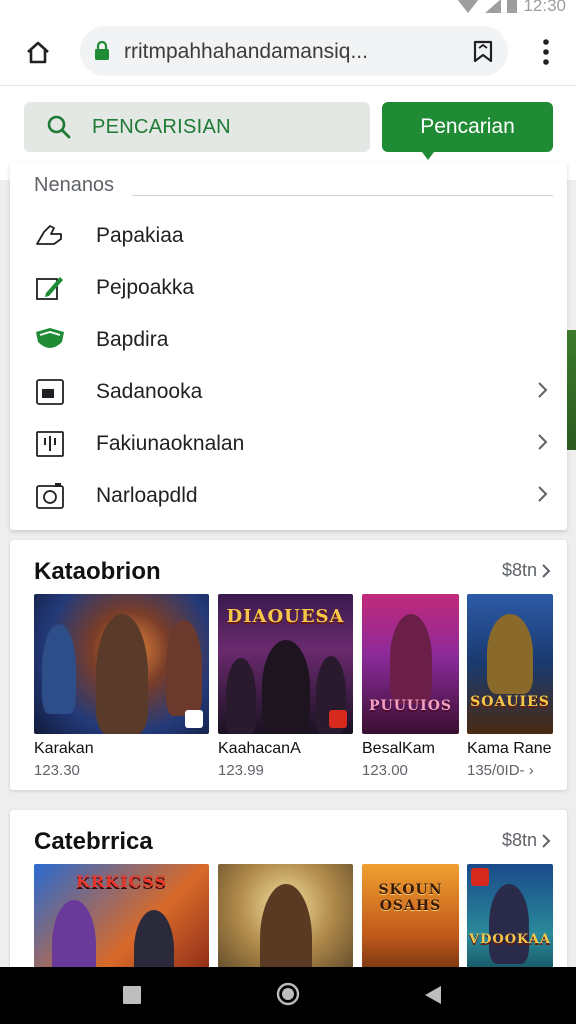 Image resolution: width=576 pixels, height=1024 pixels. Describe the element at coordinates (410, 706) in the screenshot. I see `cover-title: PUUUIOS` at that location.